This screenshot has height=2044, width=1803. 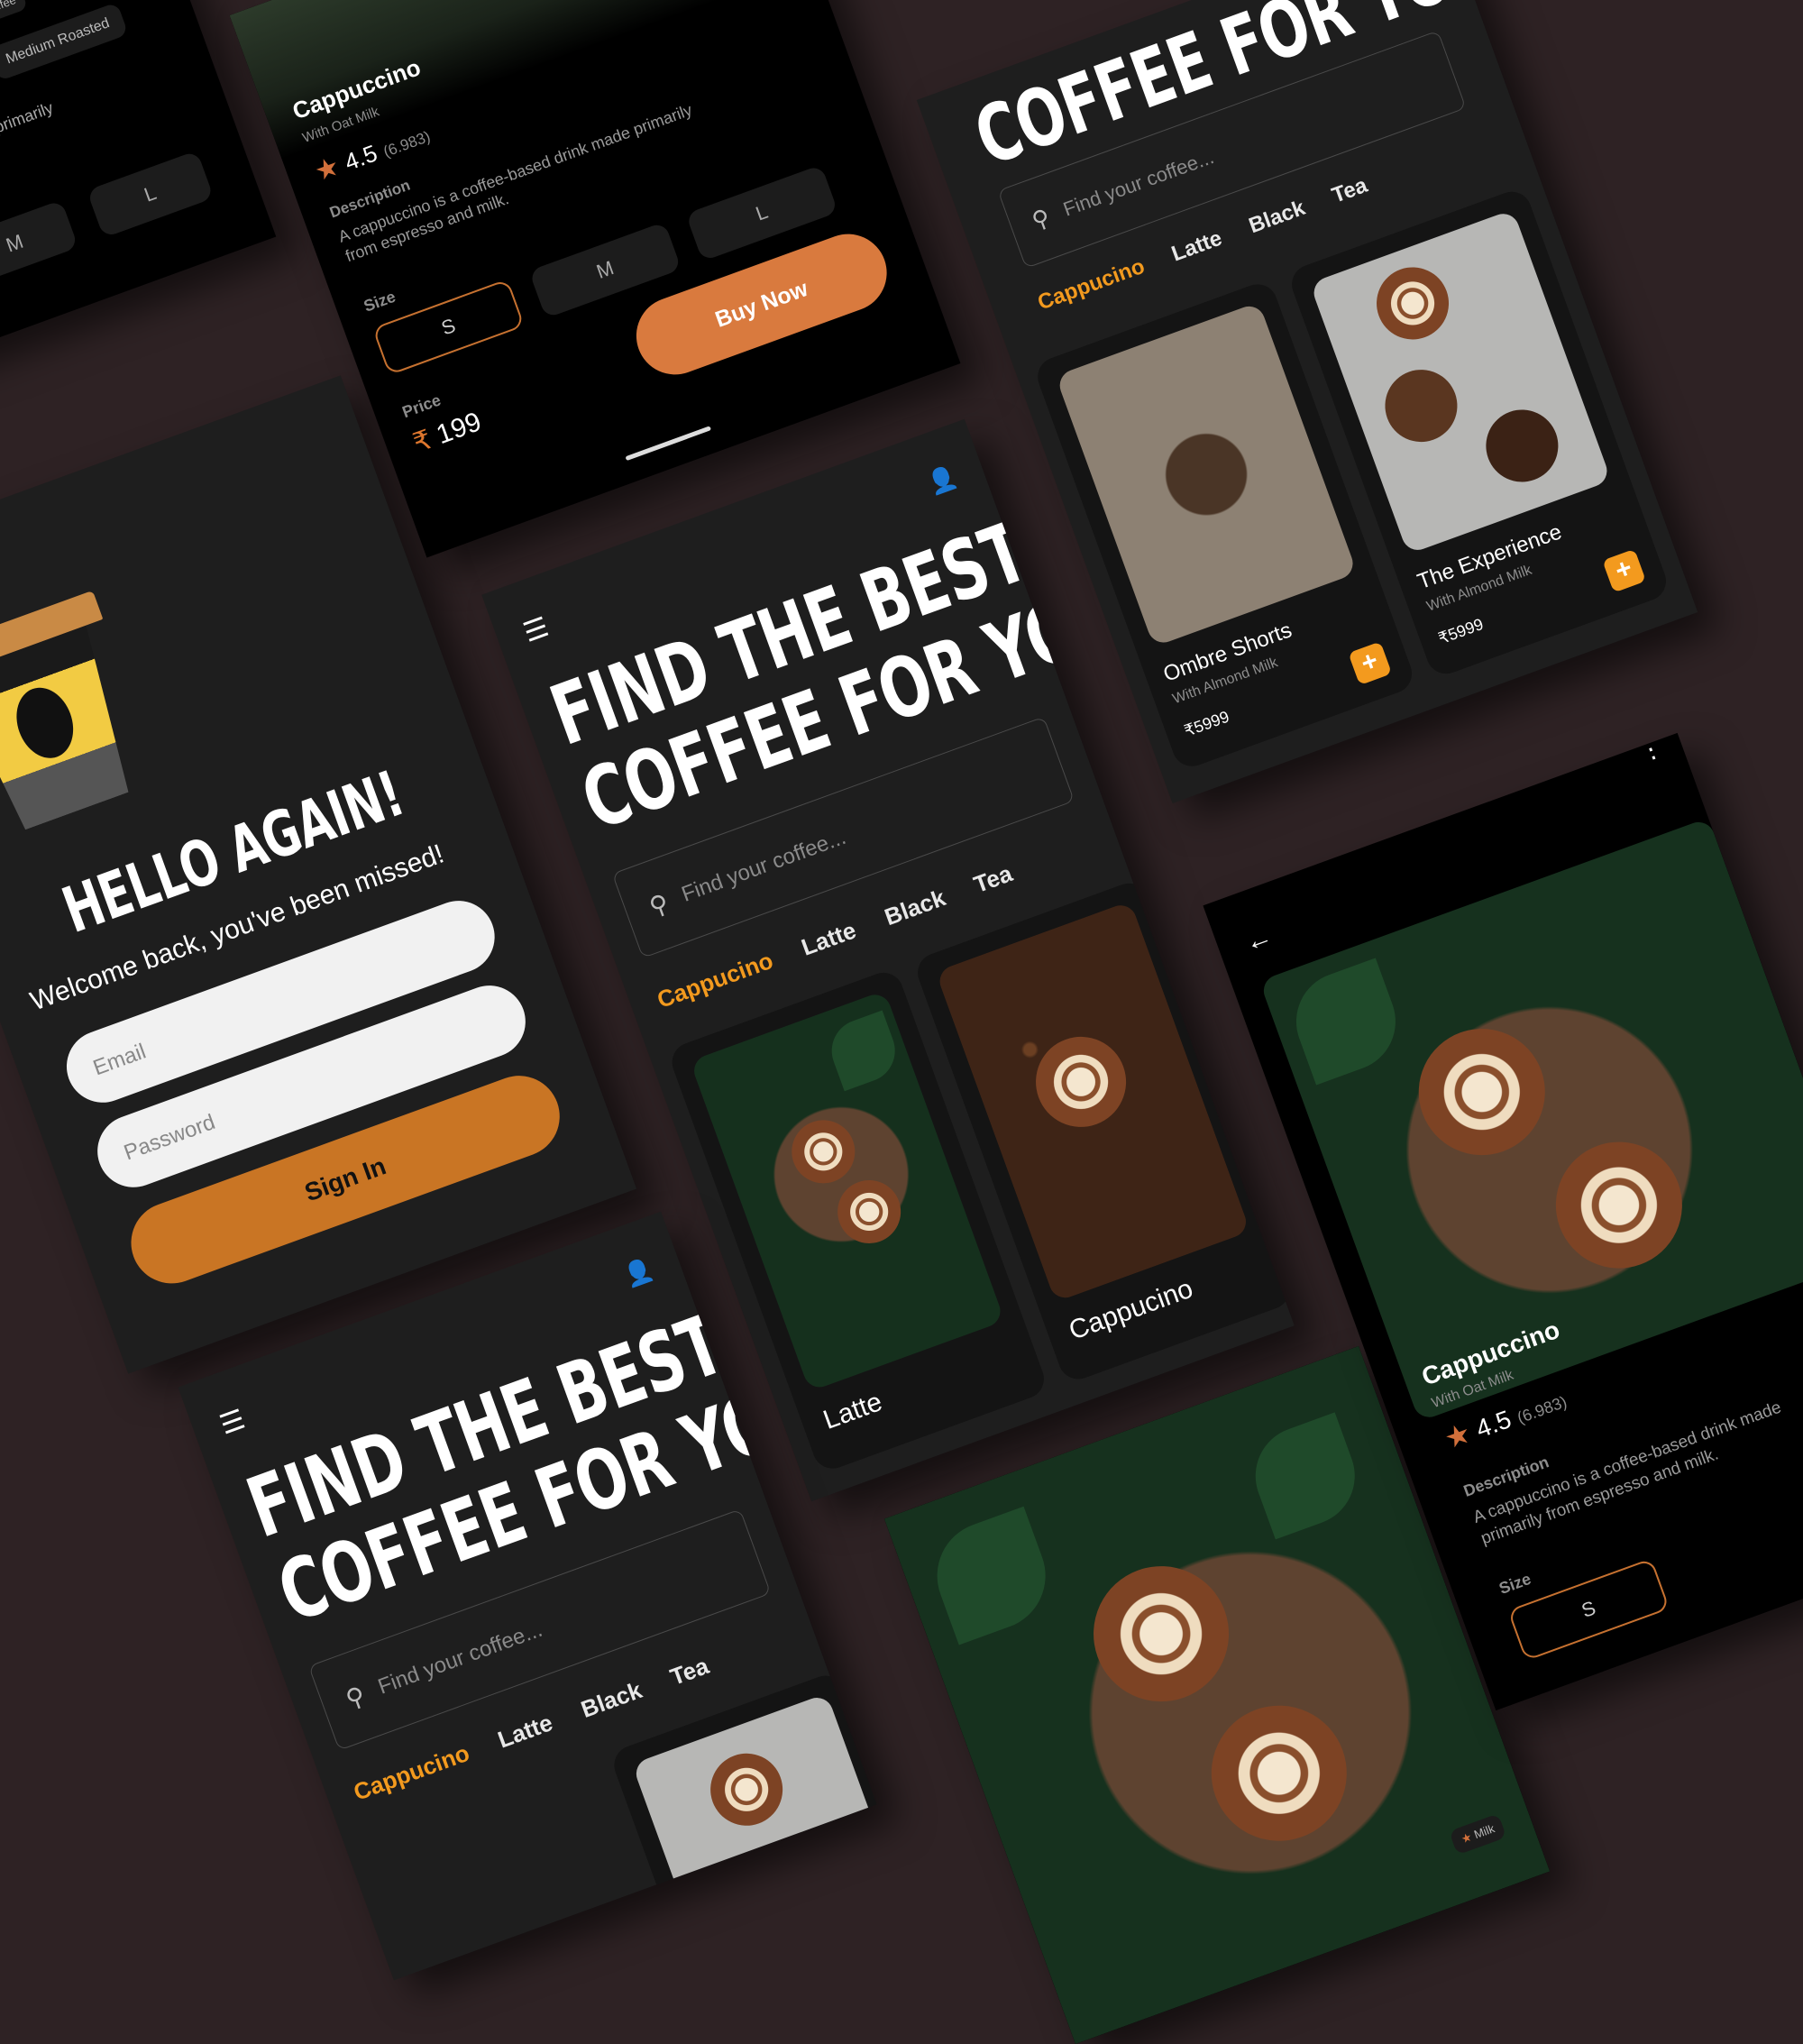 I want to click on ground-coffee, so click(x=1421, y=406).